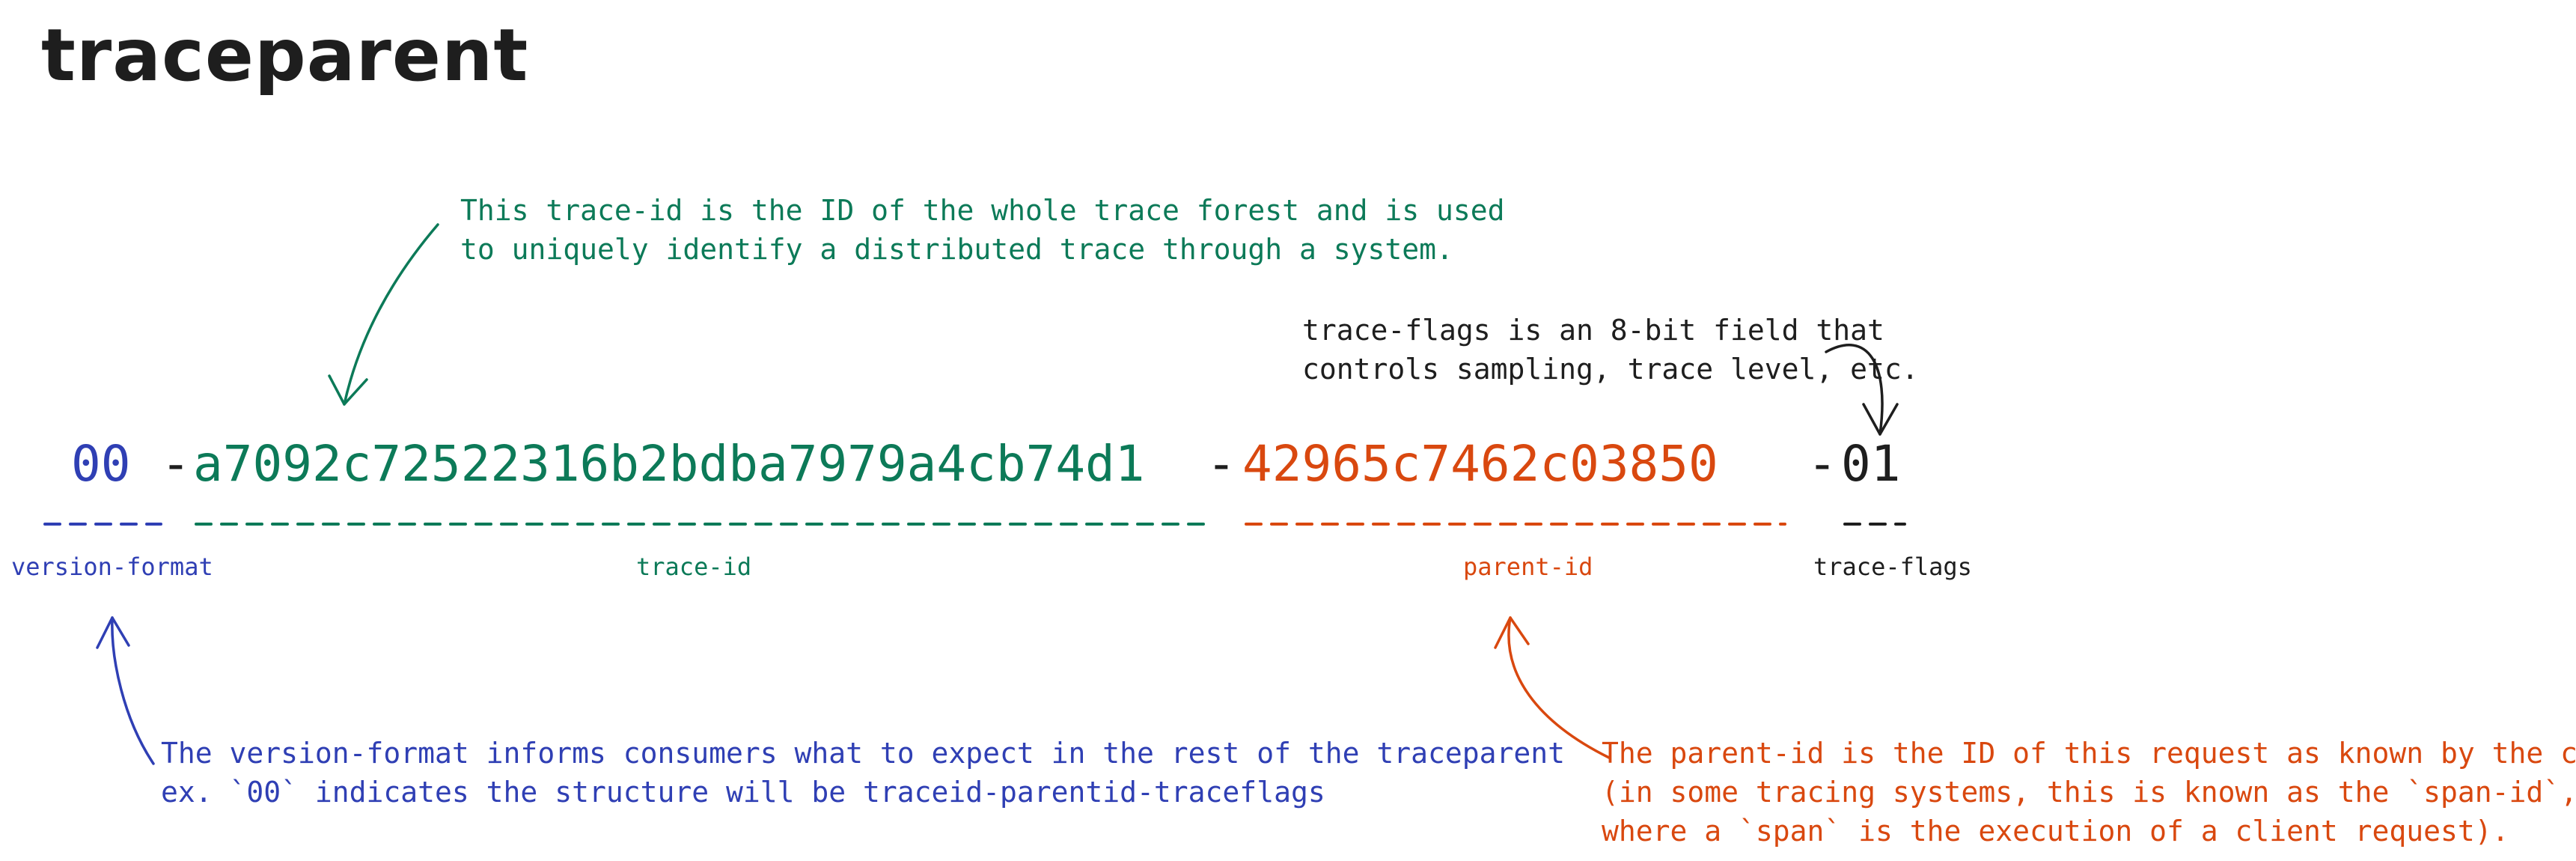 The image size is (2576, 861). What do you see at coordinates (133, 690) in the screenshot?
I see `version-format-arrow` at bounding box center [133, 690].